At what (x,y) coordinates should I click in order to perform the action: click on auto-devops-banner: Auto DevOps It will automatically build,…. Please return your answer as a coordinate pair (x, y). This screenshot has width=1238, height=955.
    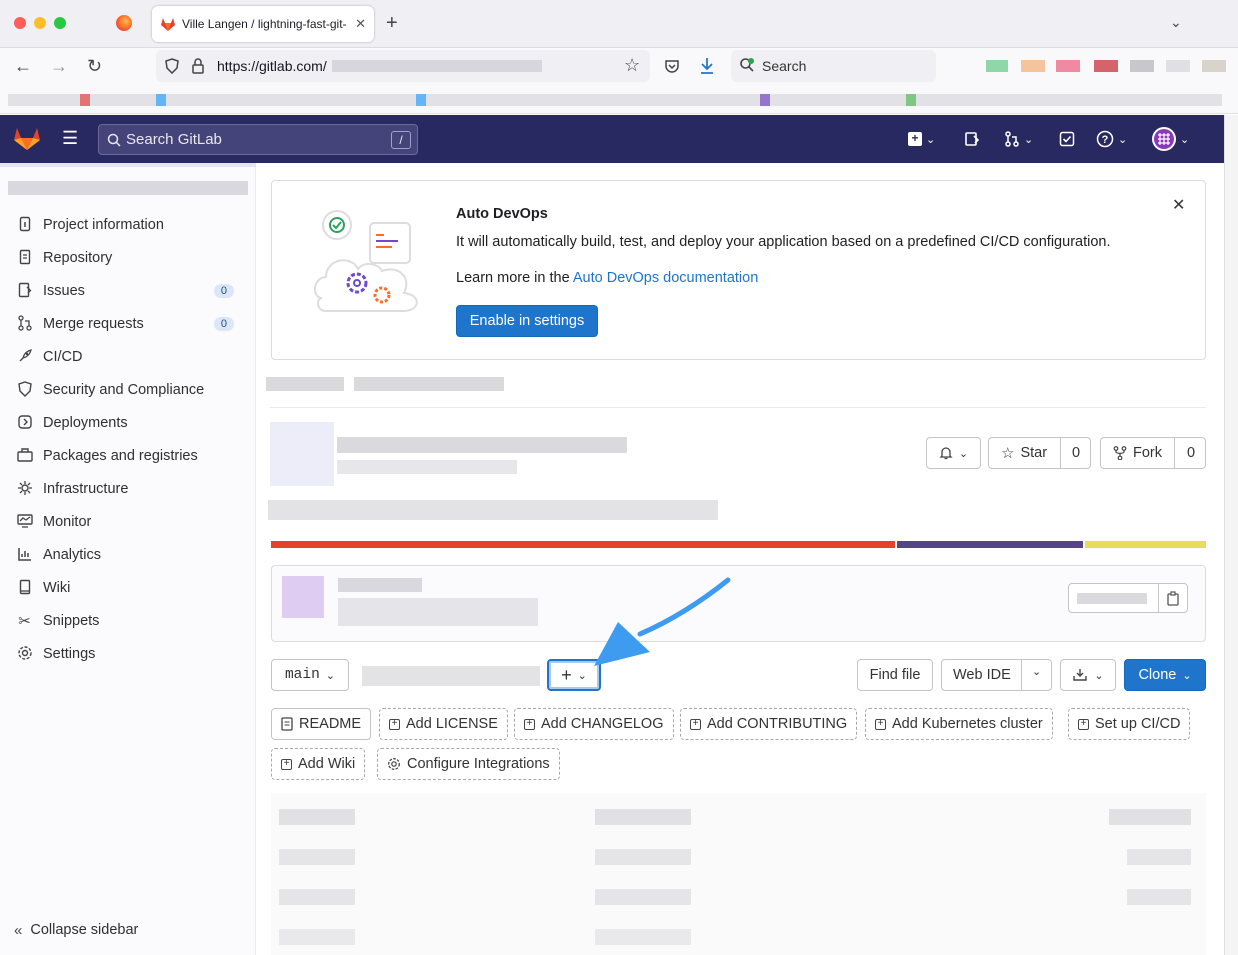
    Looking at the image, I should click on (738, 270).